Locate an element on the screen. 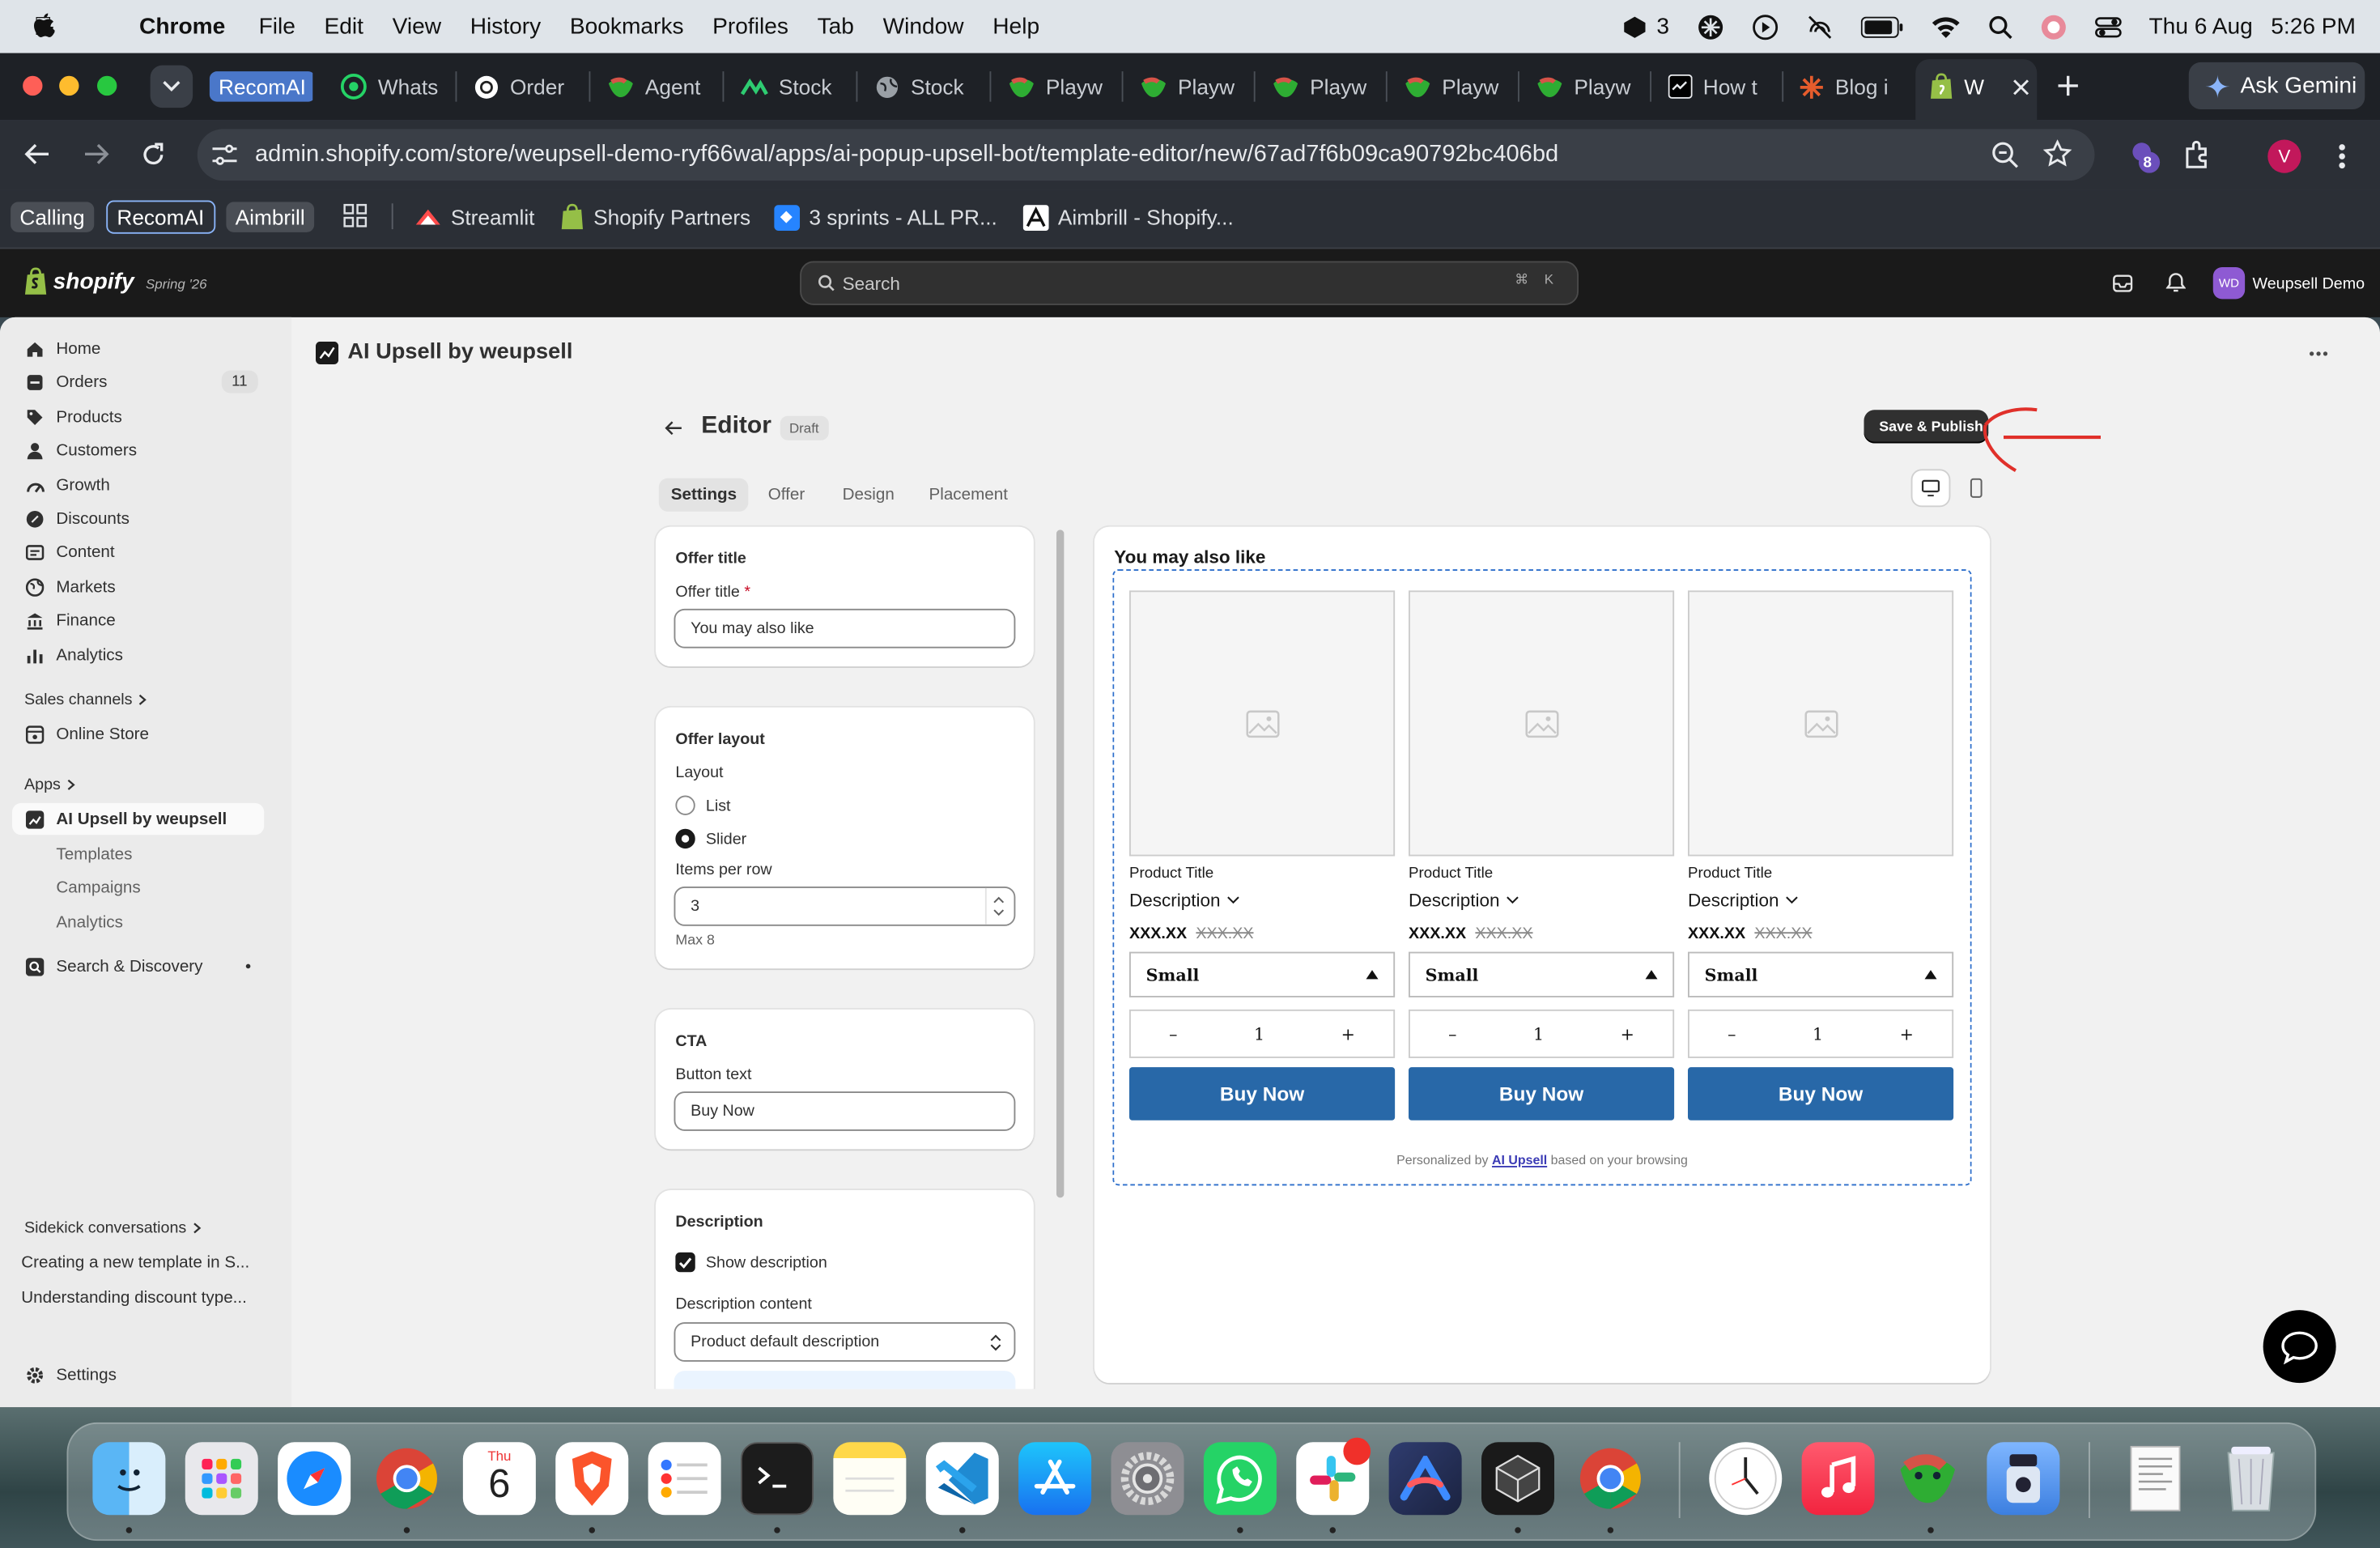 The height and width of the screenshot is (1548, 2380). menu-help: Help is located at coordinates (1015, 27).